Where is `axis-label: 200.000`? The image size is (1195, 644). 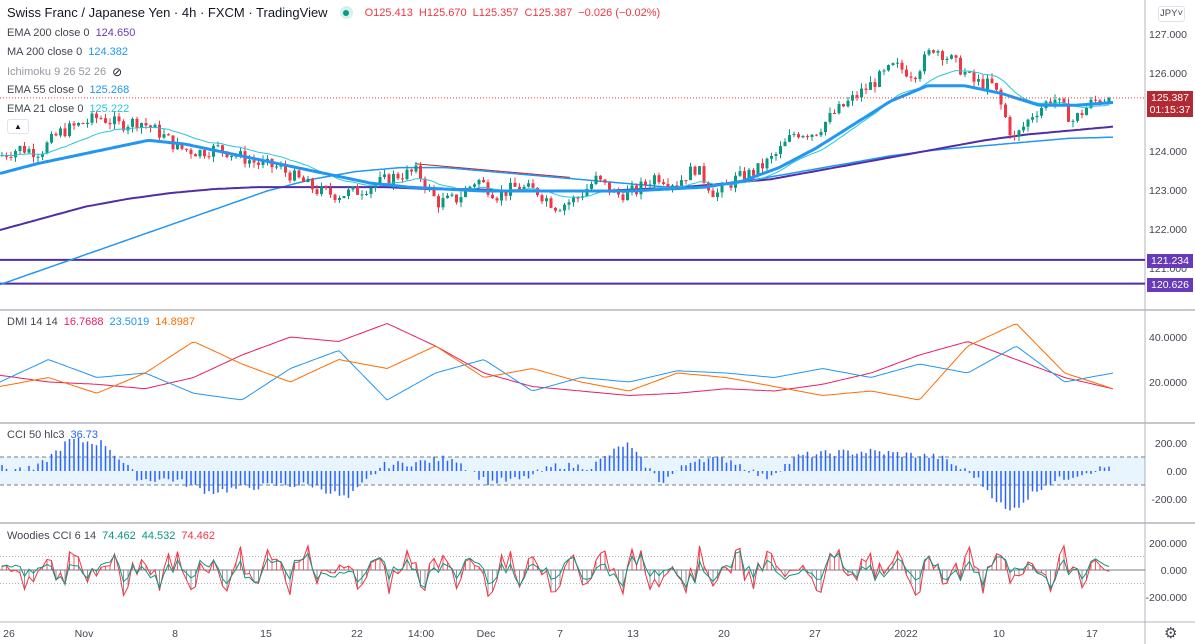 axis-label: 200.000 is located at coordinates (1168, 544).